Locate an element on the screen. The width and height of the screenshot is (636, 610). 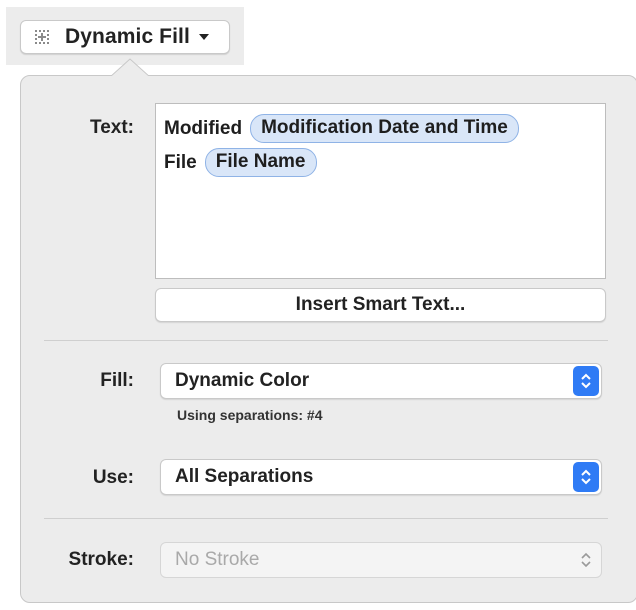
line-prefix: File is located at coordinates (180, 162).